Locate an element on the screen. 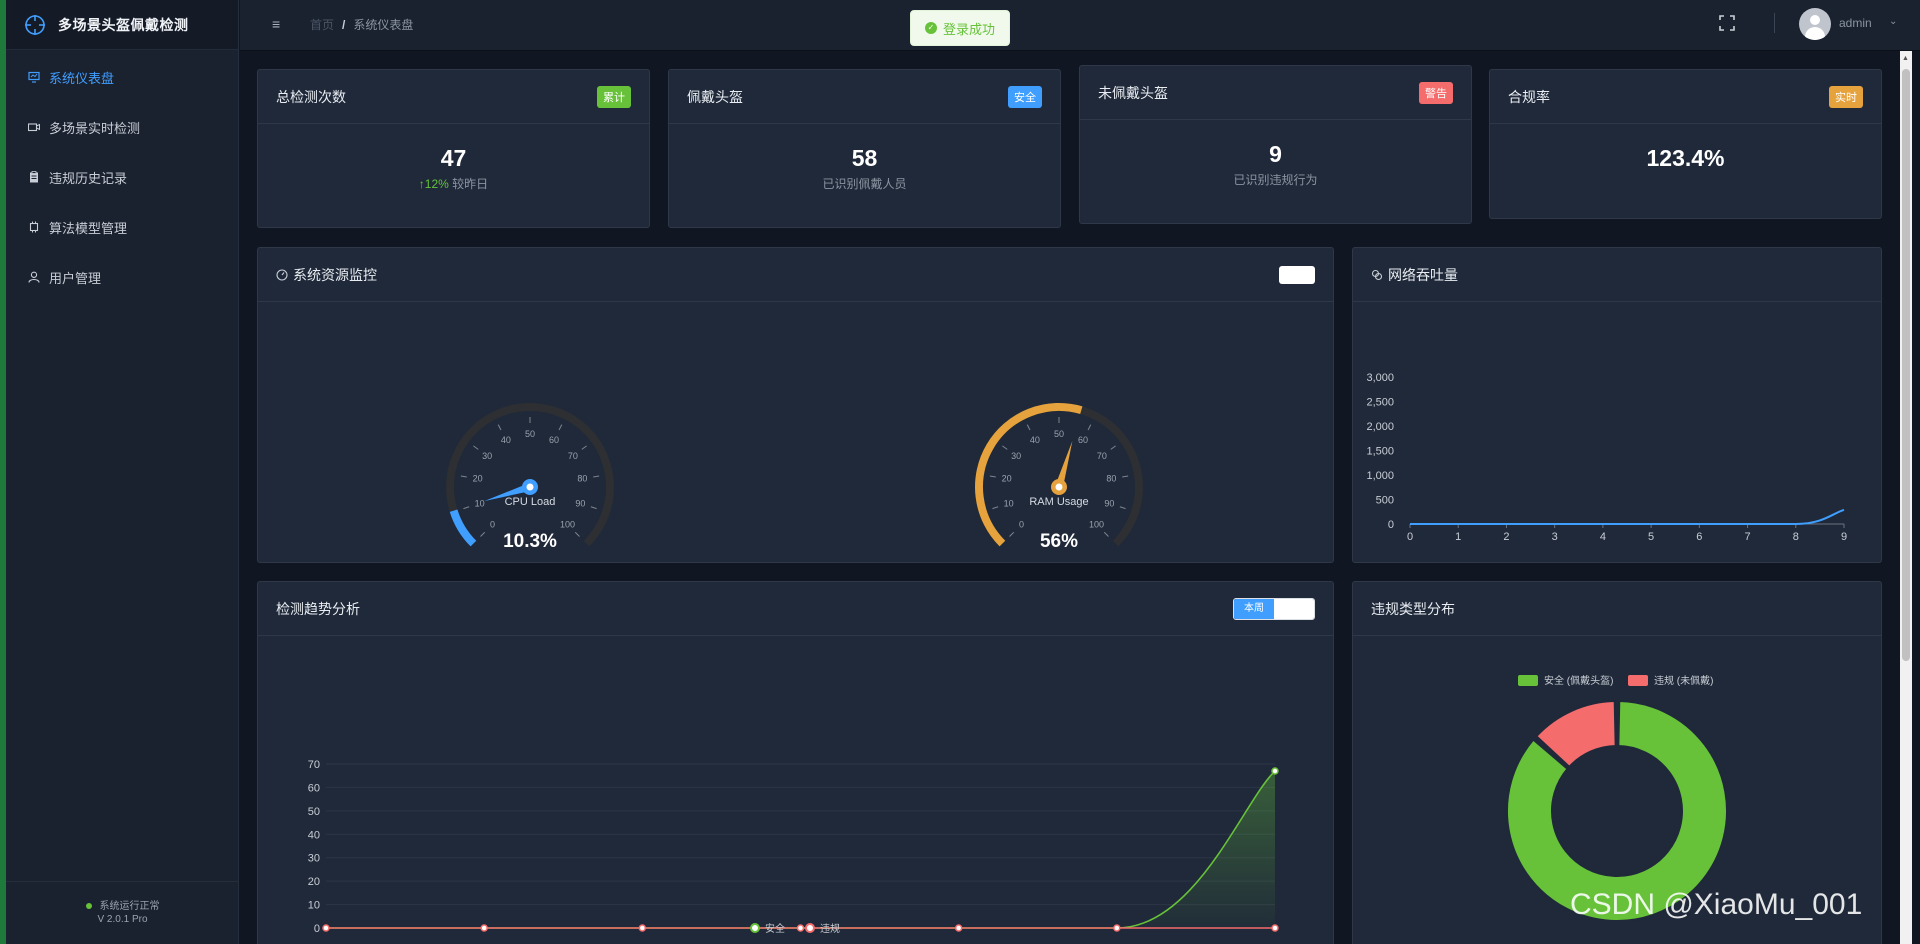  period-week-button: 本周 is located at coordinates (1254, 608).